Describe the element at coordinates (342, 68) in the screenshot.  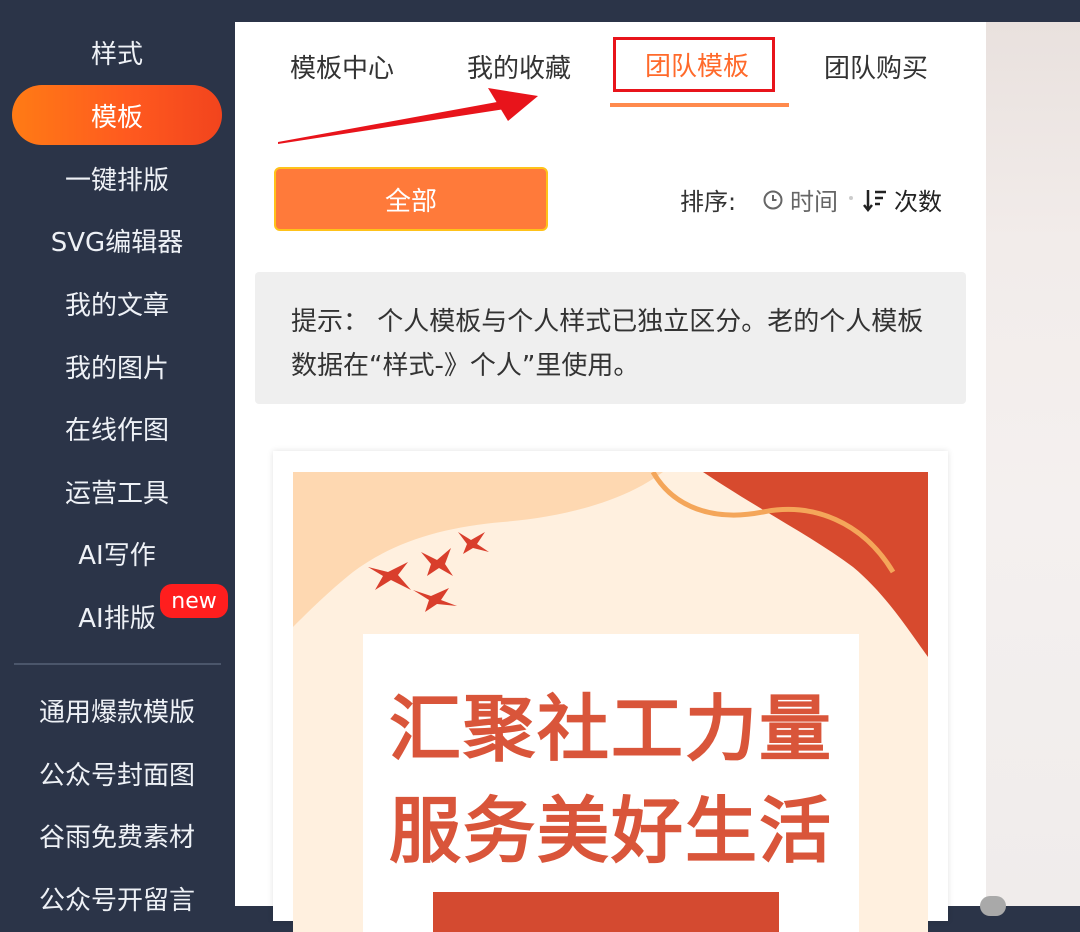
I see `tab-label: 模板中心` at that location.